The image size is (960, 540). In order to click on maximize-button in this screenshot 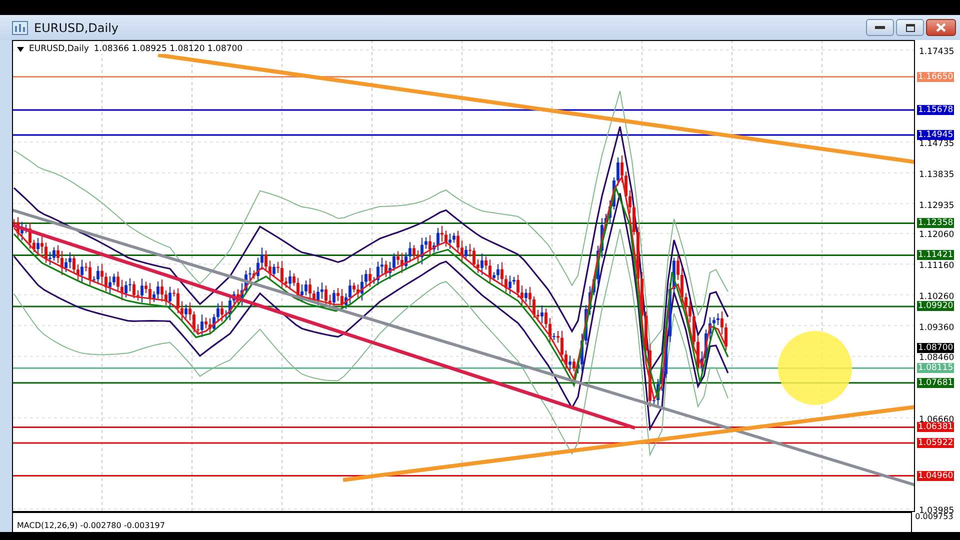, I will do `click(910, 27)`.